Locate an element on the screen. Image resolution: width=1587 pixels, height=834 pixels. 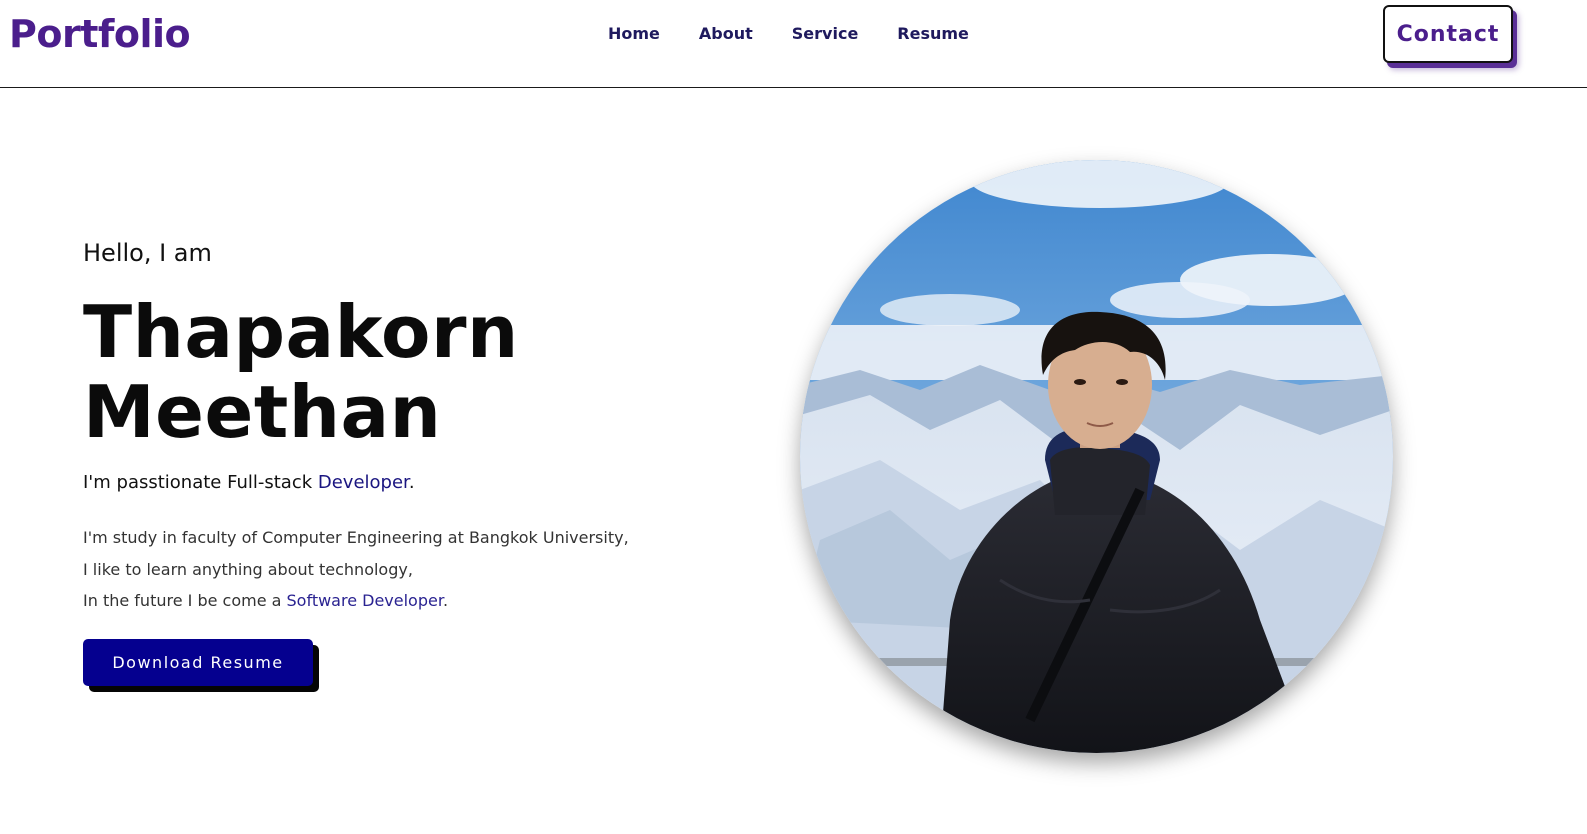
site-logo: Portfolio is located at coordinates (100, 34).